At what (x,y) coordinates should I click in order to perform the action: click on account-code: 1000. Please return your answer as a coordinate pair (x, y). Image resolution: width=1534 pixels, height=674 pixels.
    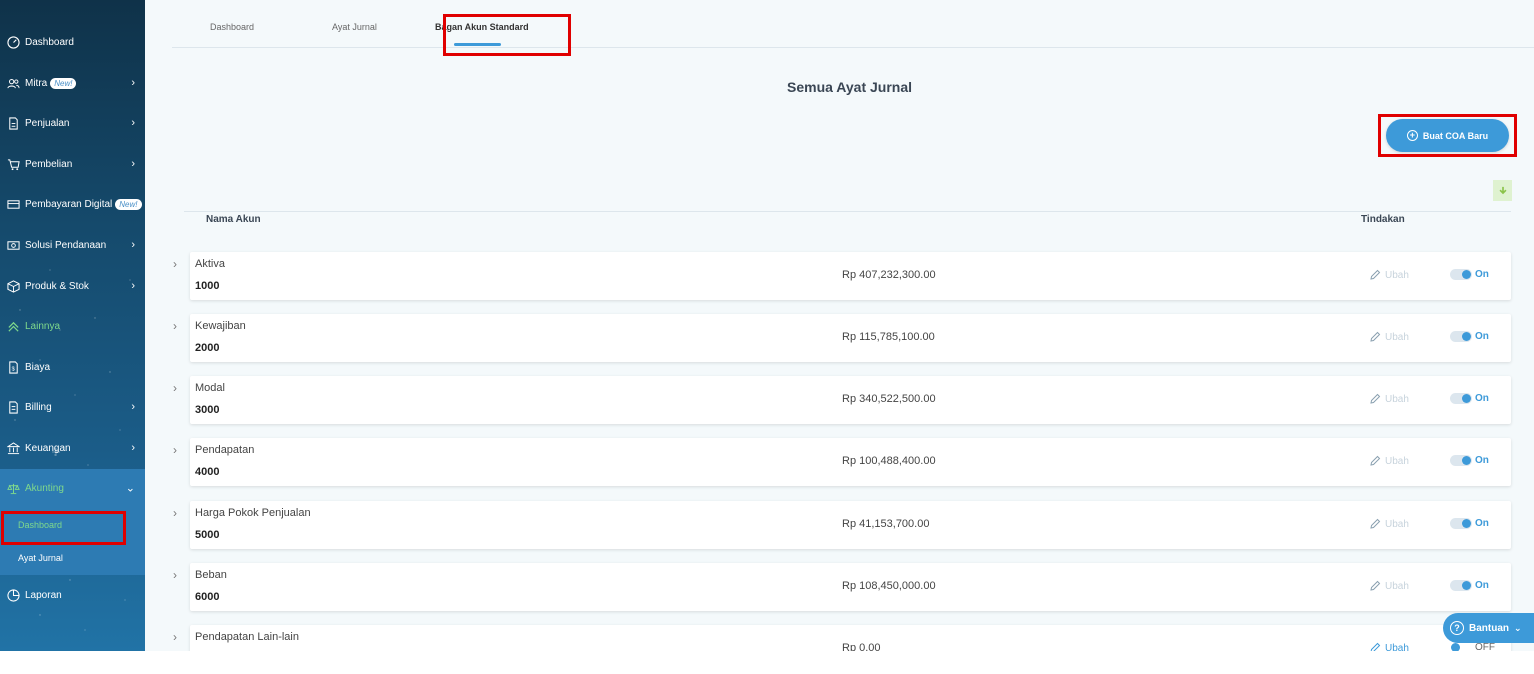
    Looking at the image, I should click on (207, 286).